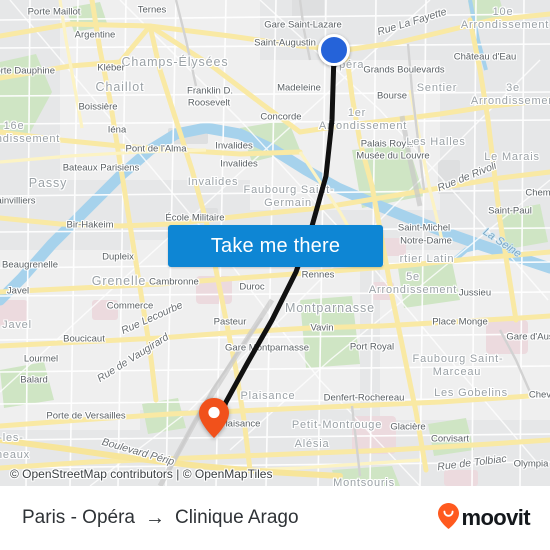 This screenshot has width=550, height=550. I want to click on trip-arrow-icon: →, so click(154, 518).